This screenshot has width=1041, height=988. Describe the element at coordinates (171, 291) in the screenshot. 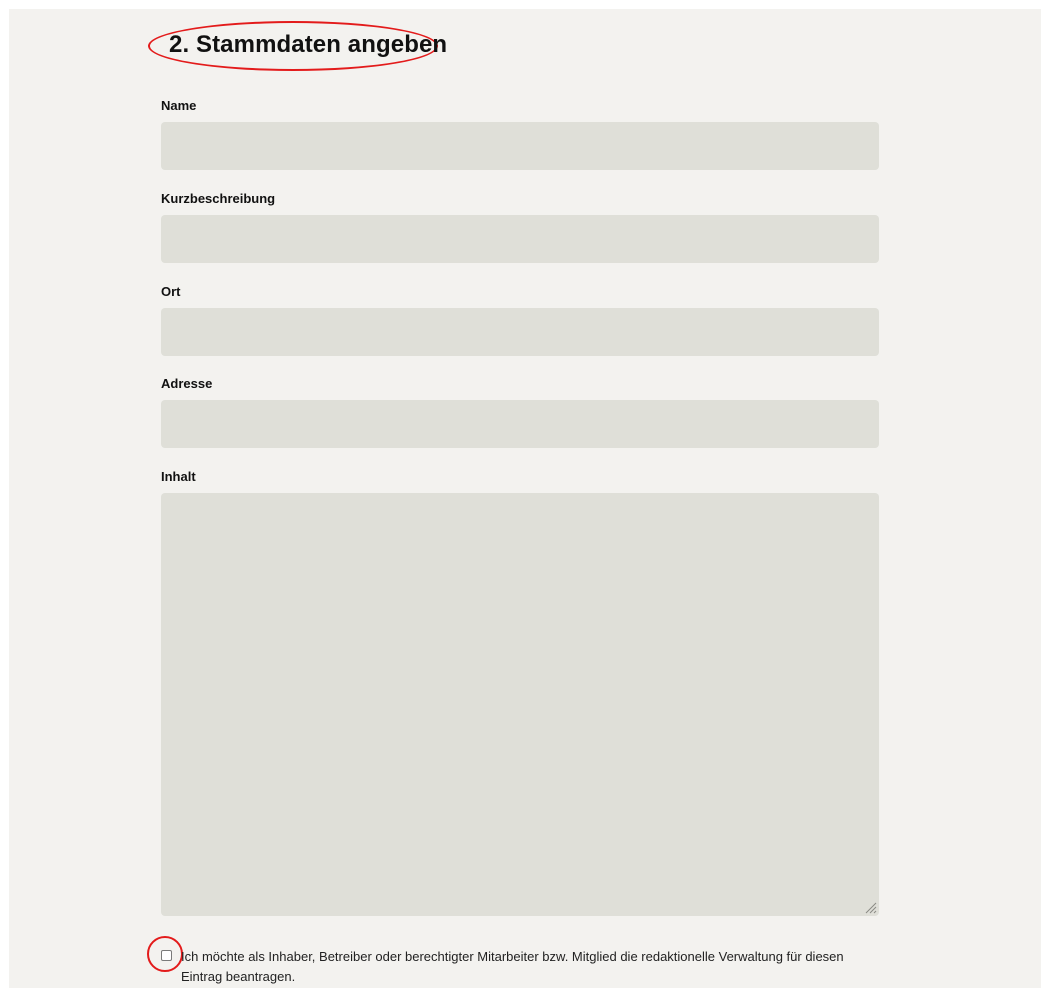

I see `ort-label: Ort` at that location.